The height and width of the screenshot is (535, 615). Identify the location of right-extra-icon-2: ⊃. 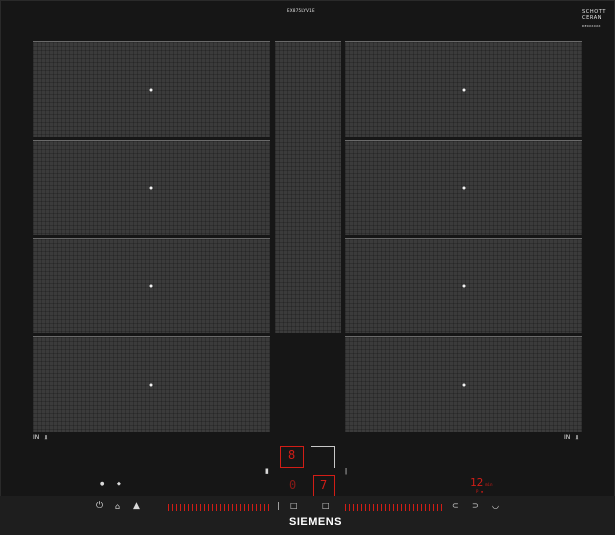
(475, 505).